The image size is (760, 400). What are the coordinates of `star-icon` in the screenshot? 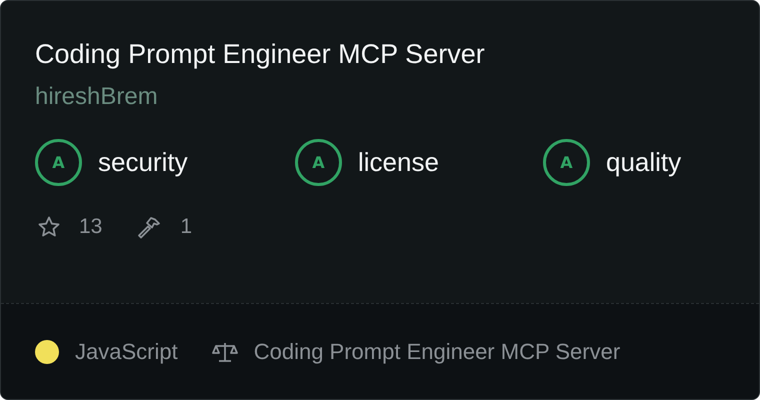 It's located at (49, 227).